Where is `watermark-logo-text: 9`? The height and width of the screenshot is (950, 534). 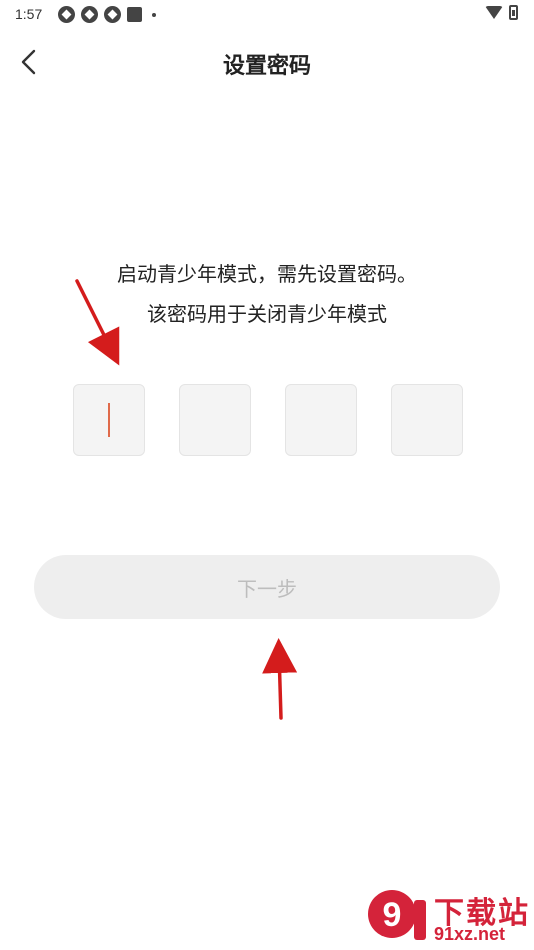 watermark-logo-text: 9 is located at coordinates (392, 915).